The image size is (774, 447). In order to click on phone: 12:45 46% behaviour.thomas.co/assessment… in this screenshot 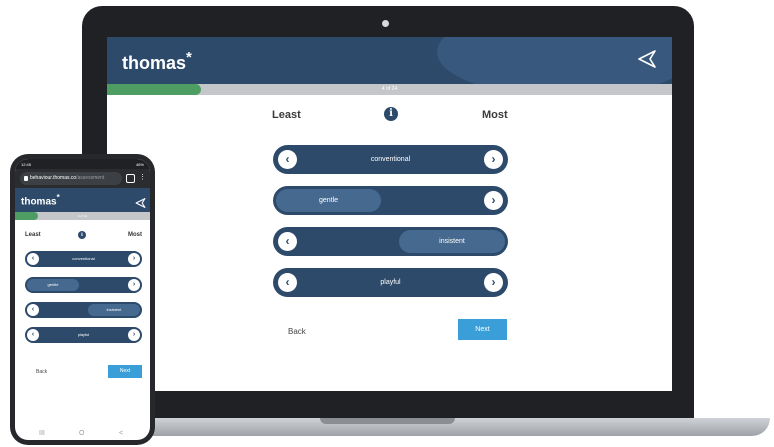, I will do `click(82, 299)`.